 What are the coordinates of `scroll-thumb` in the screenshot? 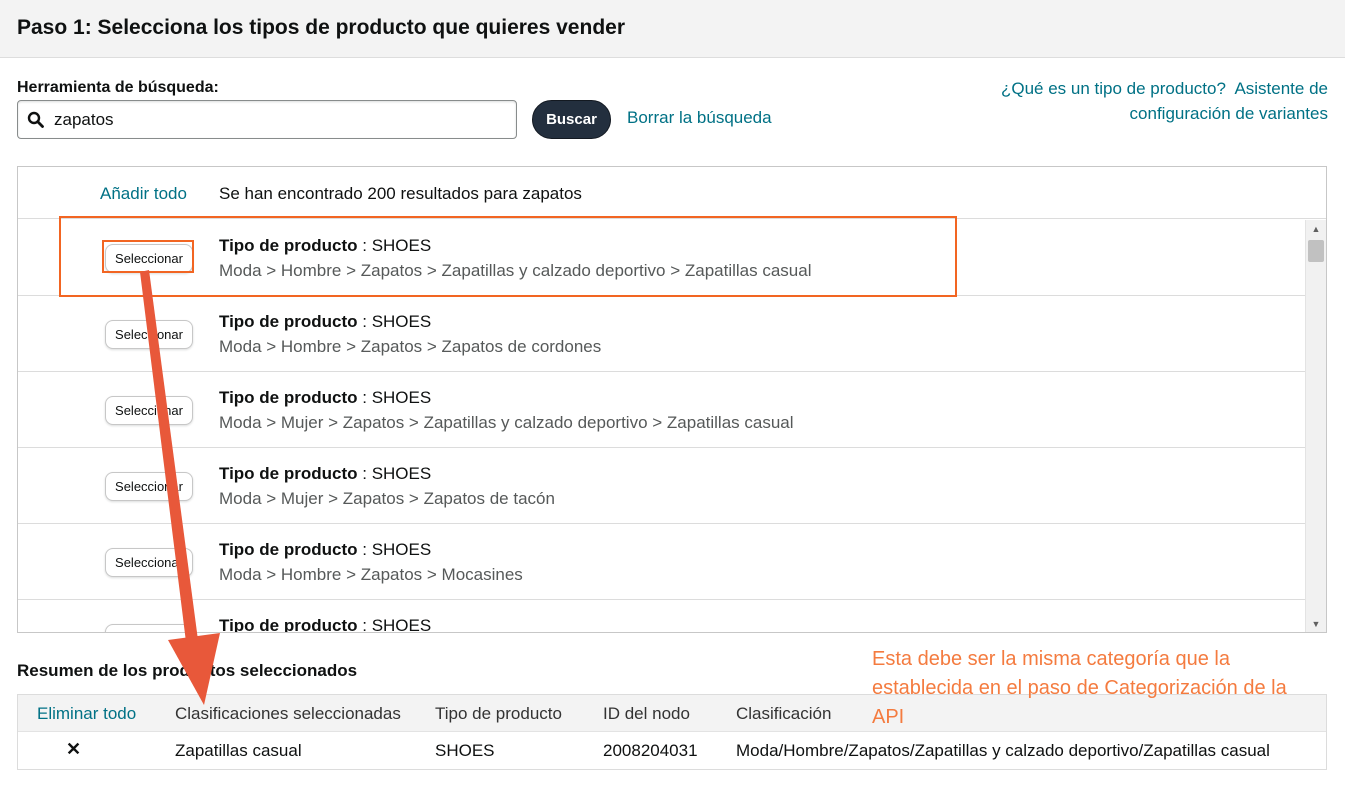 It's located at (1316, 251).